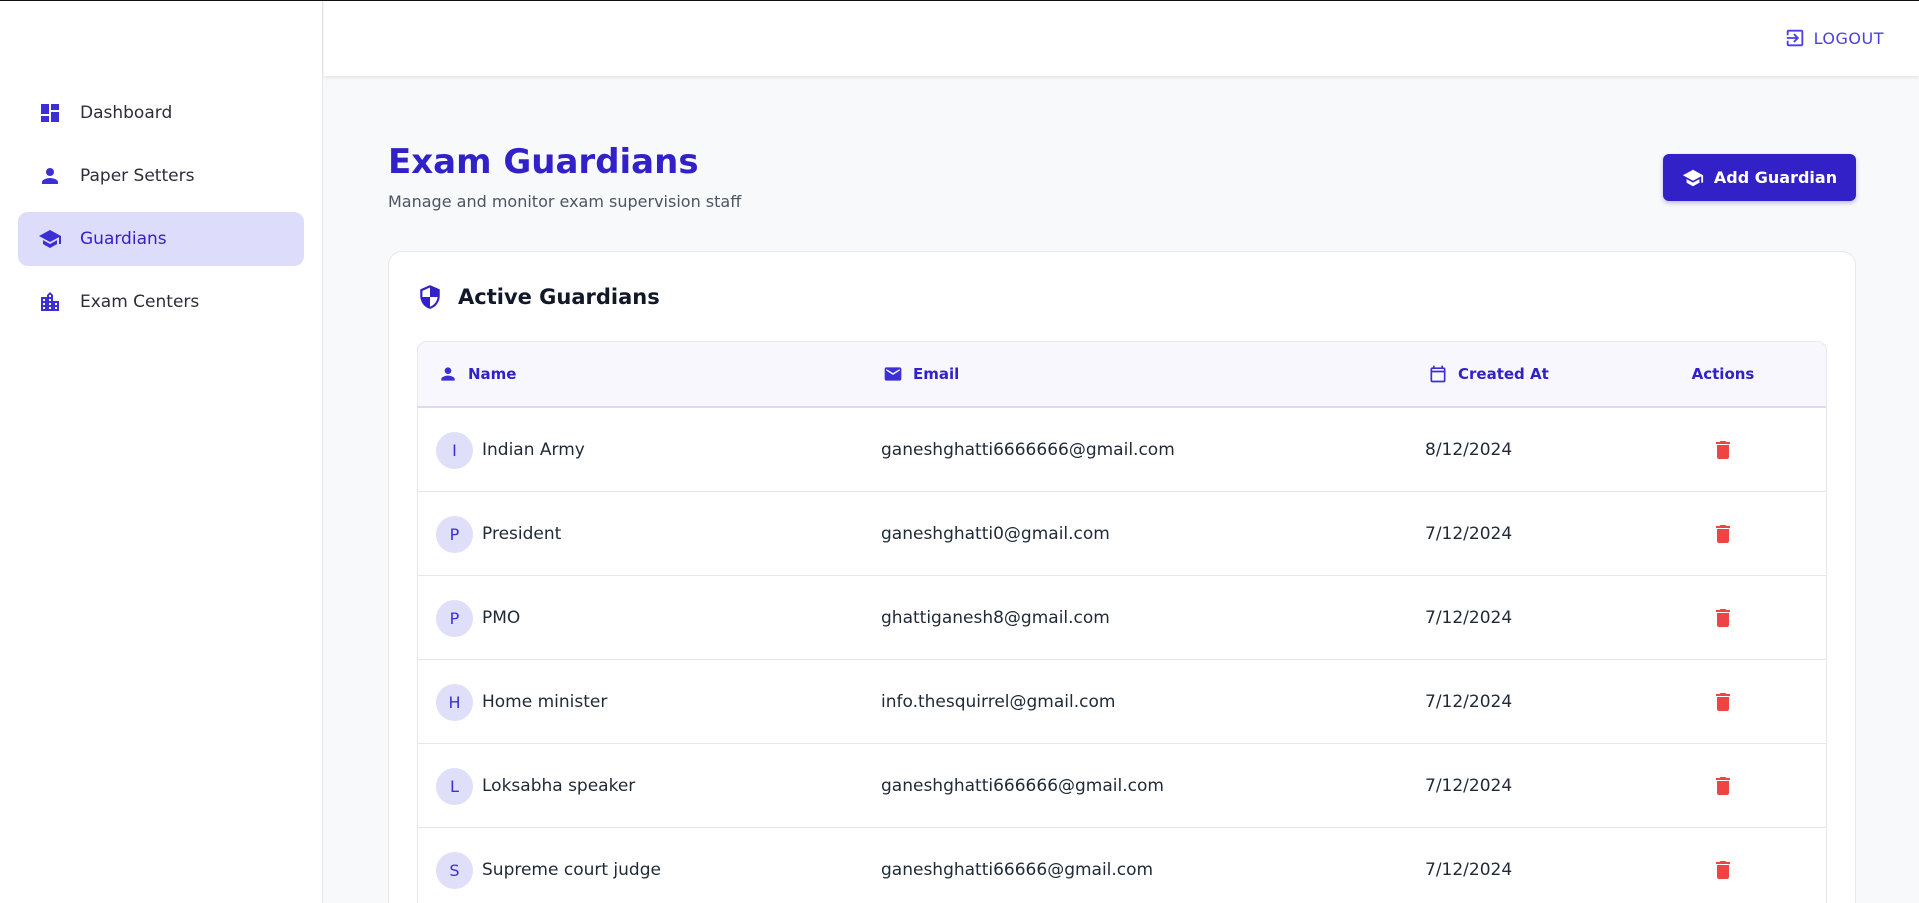  I want to click on page-title: Exam Guardians, so click(543, 162).